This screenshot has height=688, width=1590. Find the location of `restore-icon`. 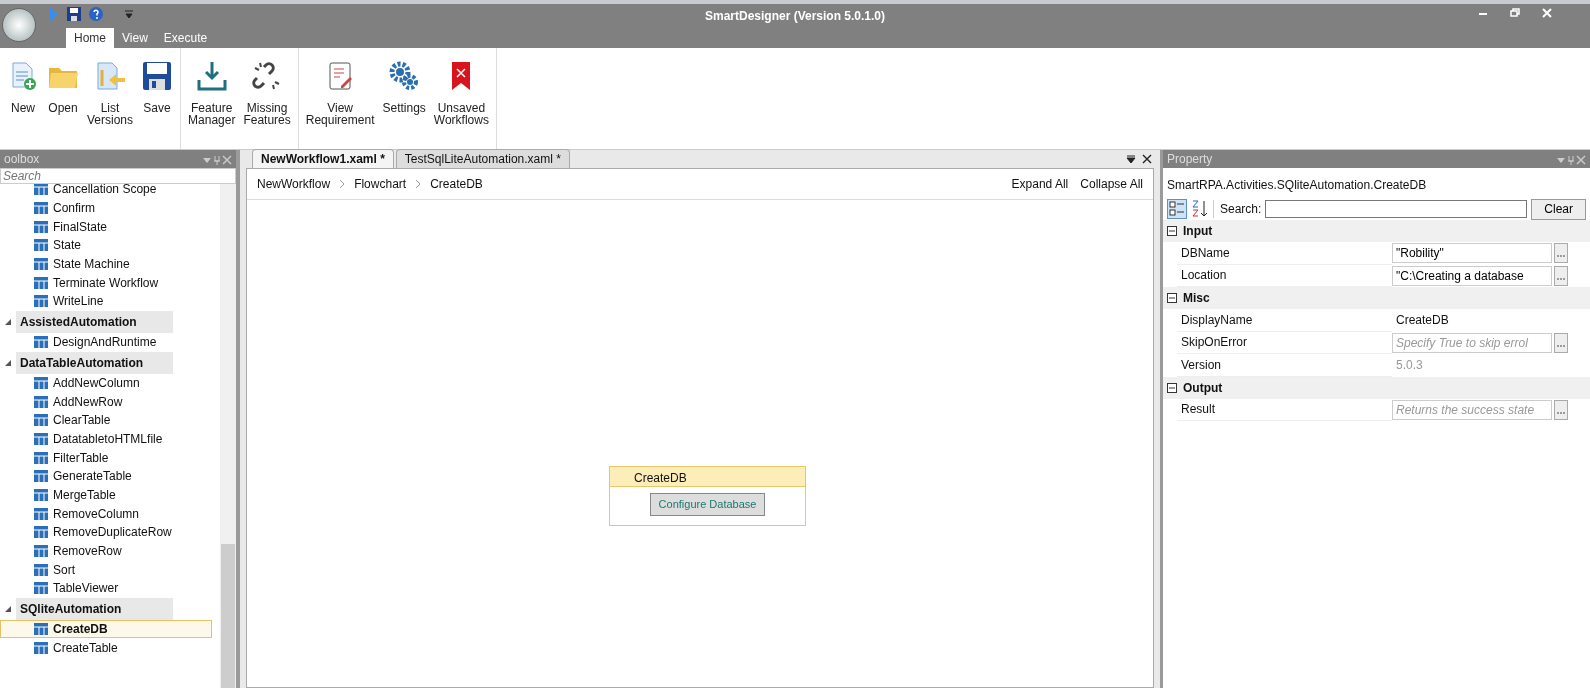

restore-icon is located at coordinates (1515, 13).